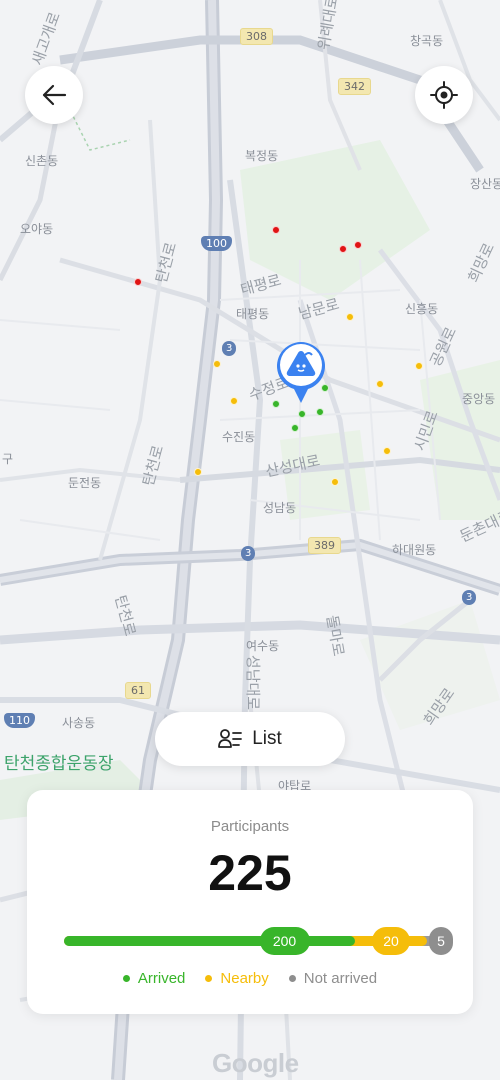 The width and height of the screenshot is (500, 1080). What do you see at coordinates (255, 1063) in the screenshot?
I see `google-attribution: Google` at bounding box center [255, 1063].